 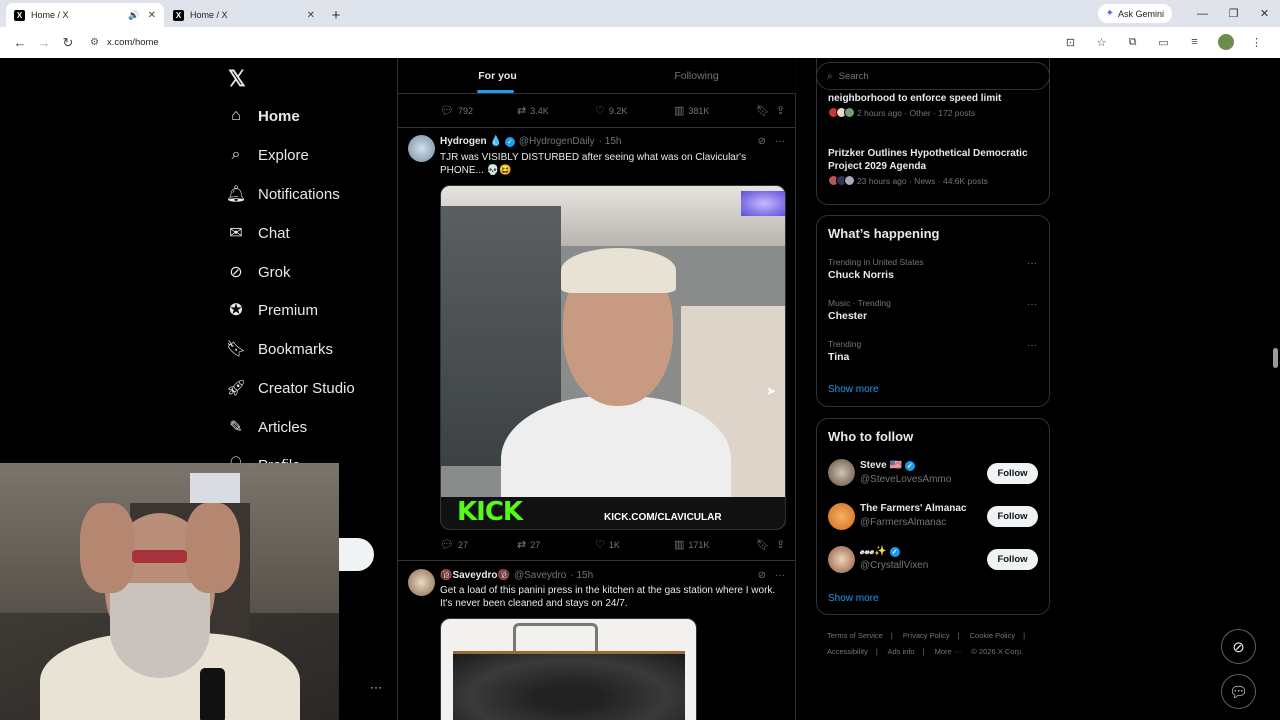 I want to click on nav-explore: ⌕ Explore, so click(x=267, y=155).